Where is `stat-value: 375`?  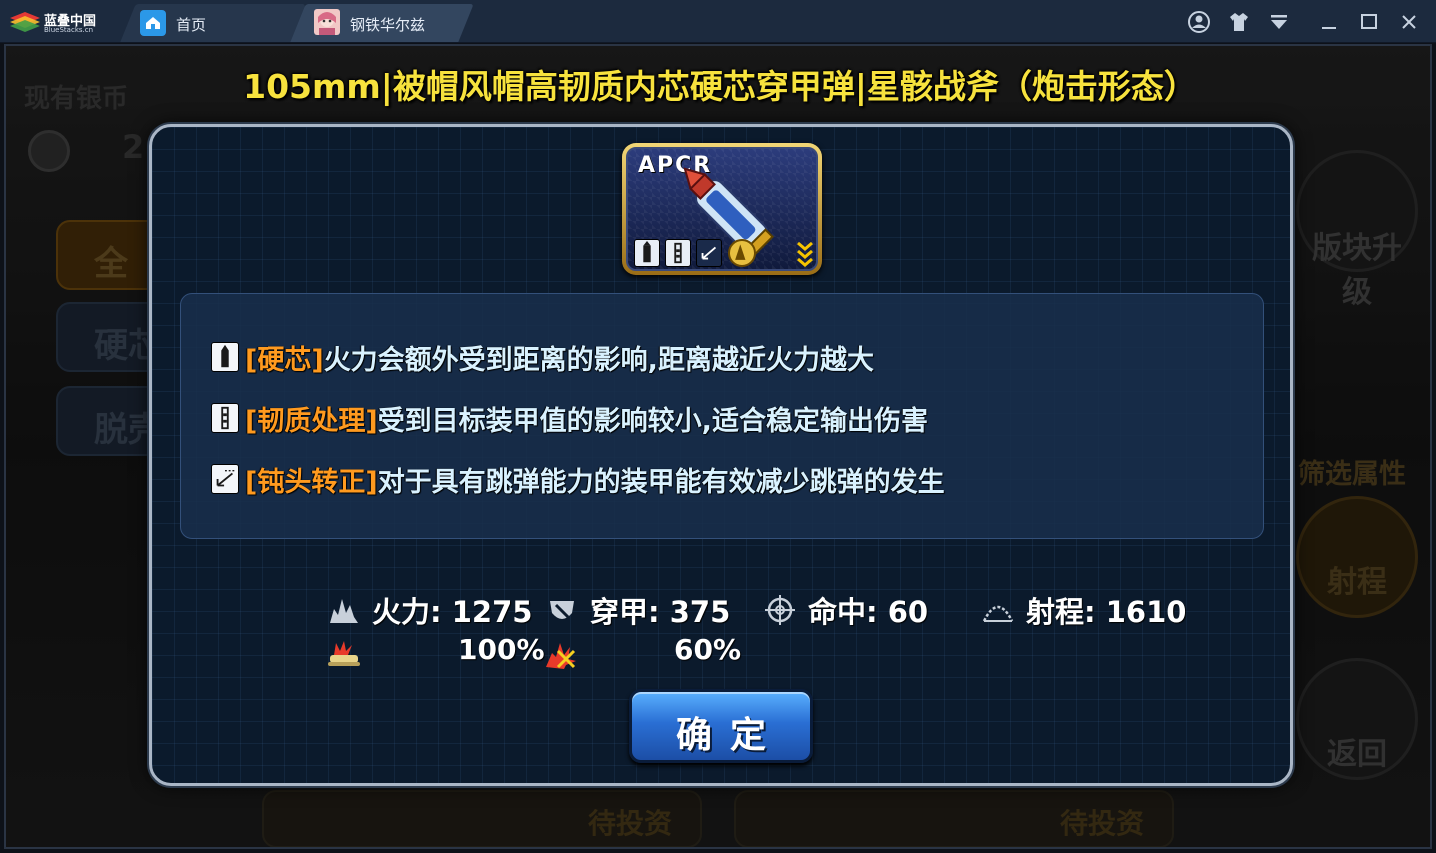 stat-value: 375 is located at coordinates (700, 612).